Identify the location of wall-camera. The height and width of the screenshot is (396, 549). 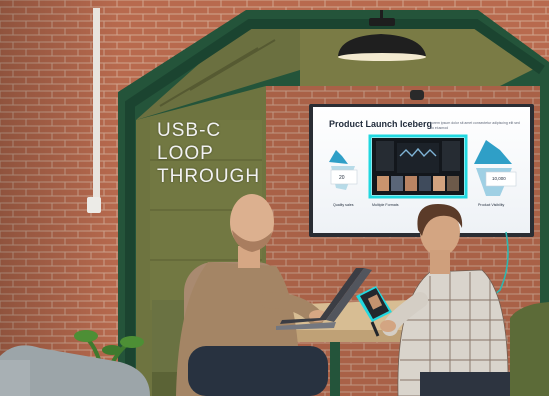
(417, 95).